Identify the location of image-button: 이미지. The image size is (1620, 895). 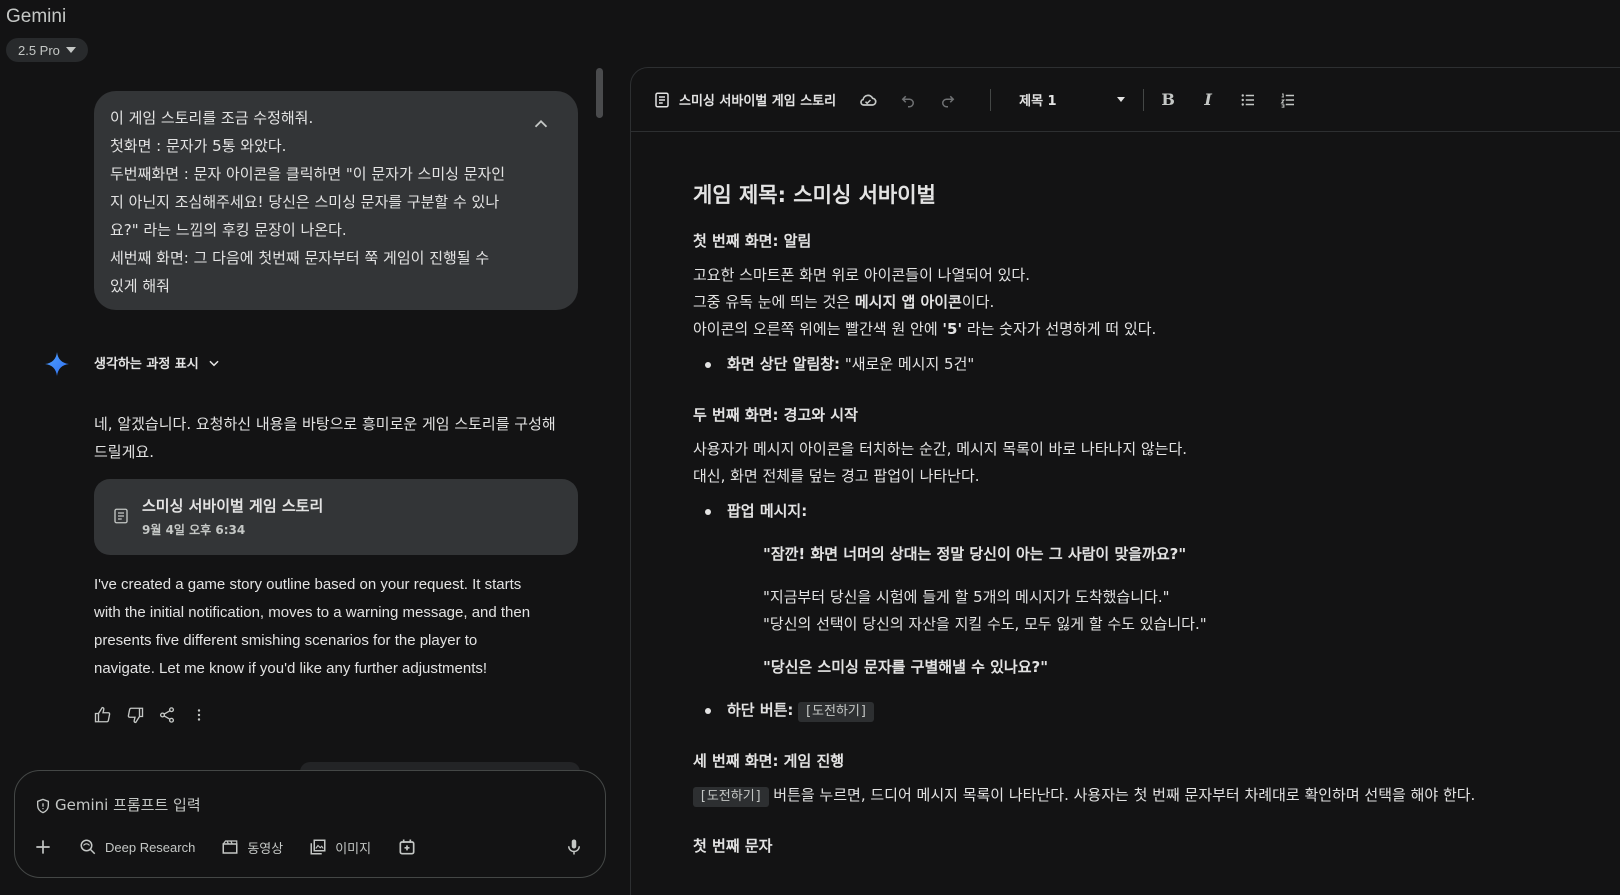
(340, 847).